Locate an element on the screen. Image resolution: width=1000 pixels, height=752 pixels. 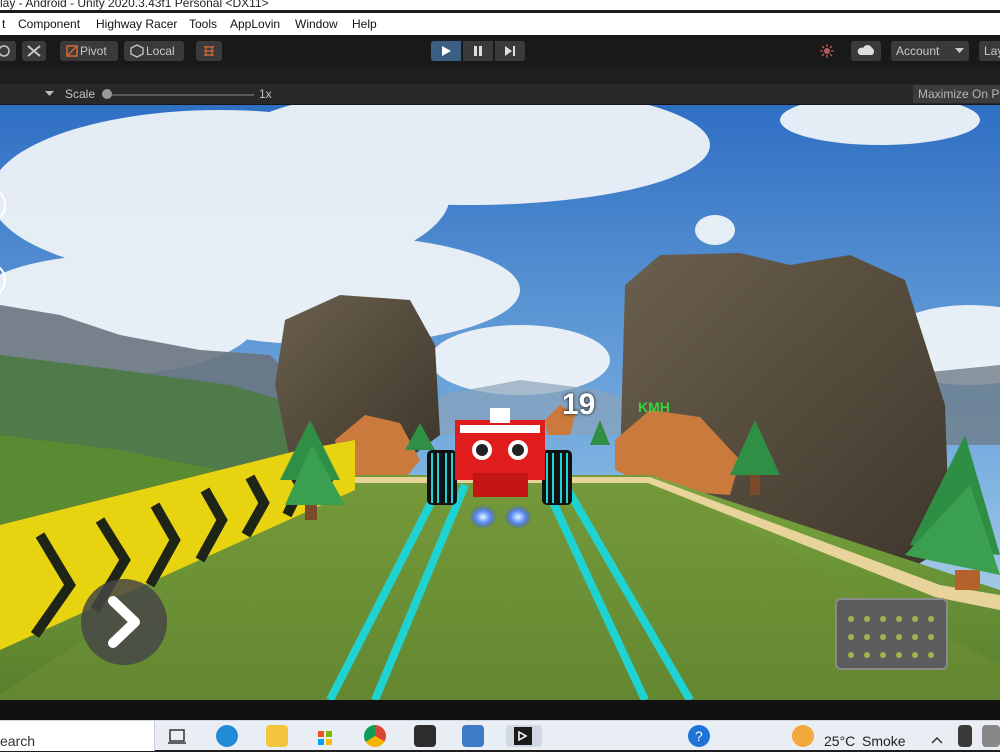
grid-snap-icon is located at coordinates (209, 51).